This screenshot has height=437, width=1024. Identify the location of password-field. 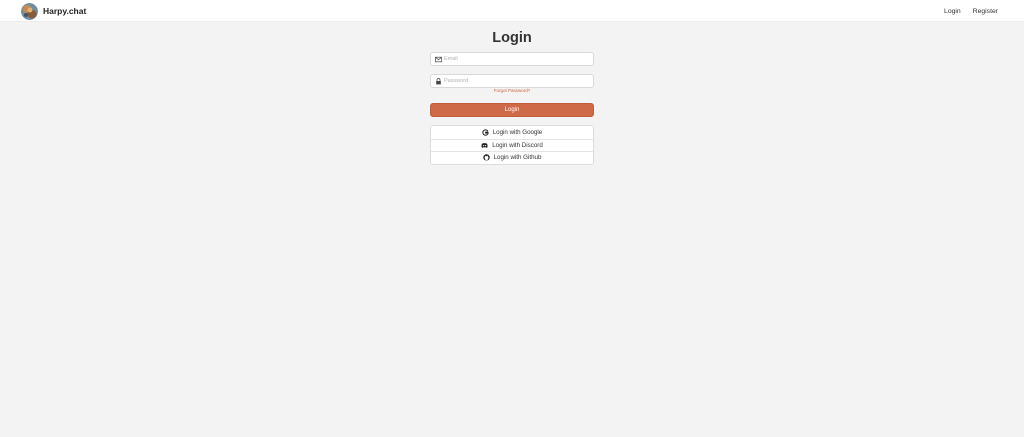
(512, 81).